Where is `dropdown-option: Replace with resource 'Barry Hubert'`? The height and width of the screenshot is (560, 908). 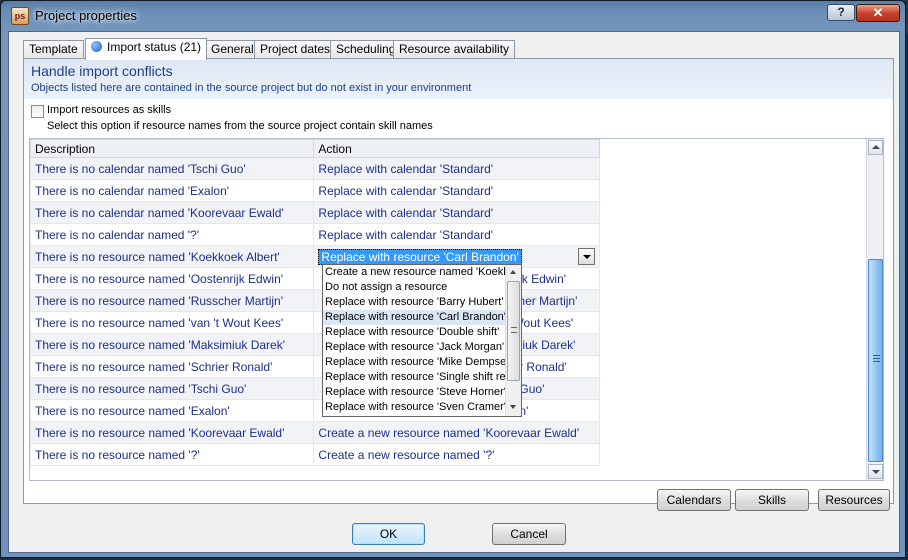 dropdown-option: Replace with resource 'Barry Hubert' is located at coordinates (414, 302).